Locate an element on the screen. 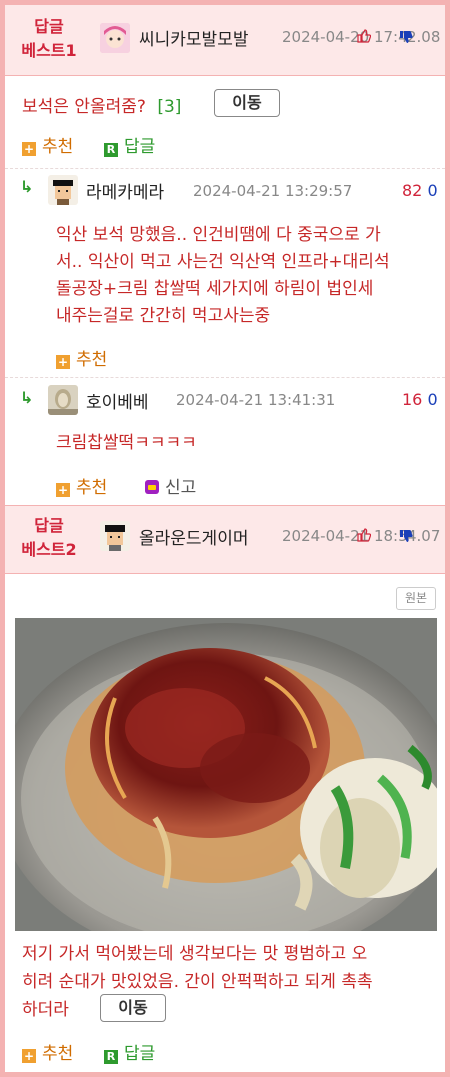 This screenshot has height=1077, width=450. username: 올라운드게이머 is located at coordinates (193, 536).